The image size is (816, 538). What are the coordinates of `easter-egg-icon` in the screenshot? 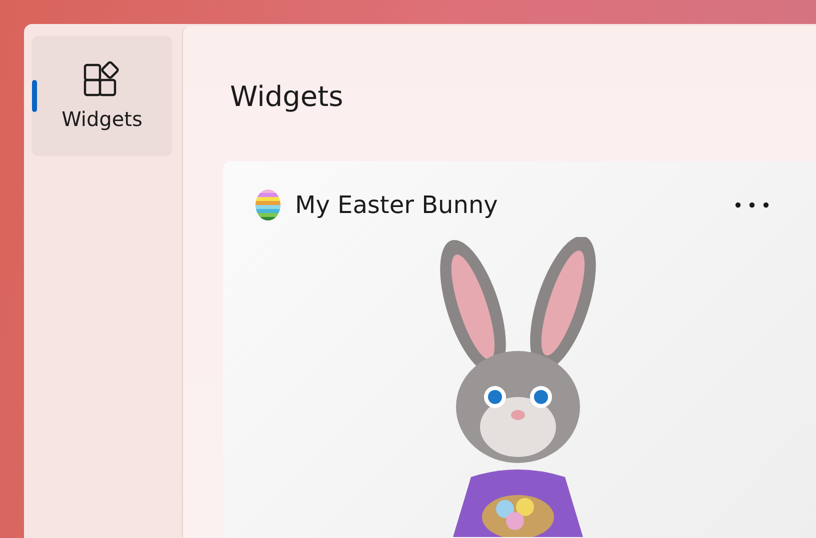 It's located at (268, 205).